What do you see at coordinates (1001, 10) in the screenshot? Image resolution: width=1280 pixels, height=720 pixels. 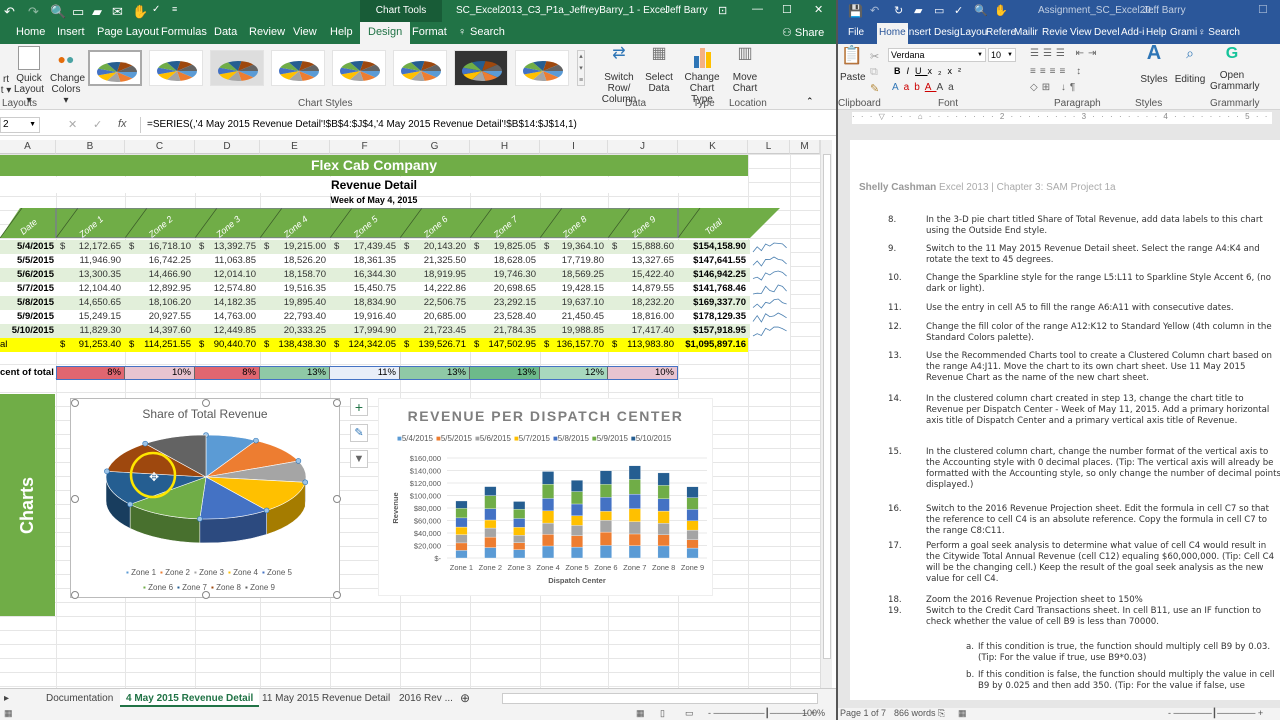 I see `touch-mode-icon: ✋` at bounding box center [1001, 10].